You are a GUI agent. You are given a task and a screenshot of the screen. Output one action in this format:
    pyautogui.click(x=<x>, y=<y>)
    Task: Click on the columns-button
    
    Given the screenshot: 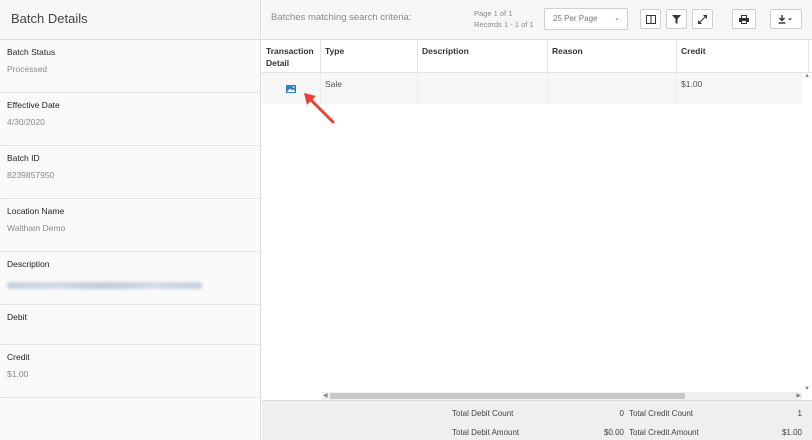 What is the action you would take?
    pyautogui.click(x=650, y=19)
    